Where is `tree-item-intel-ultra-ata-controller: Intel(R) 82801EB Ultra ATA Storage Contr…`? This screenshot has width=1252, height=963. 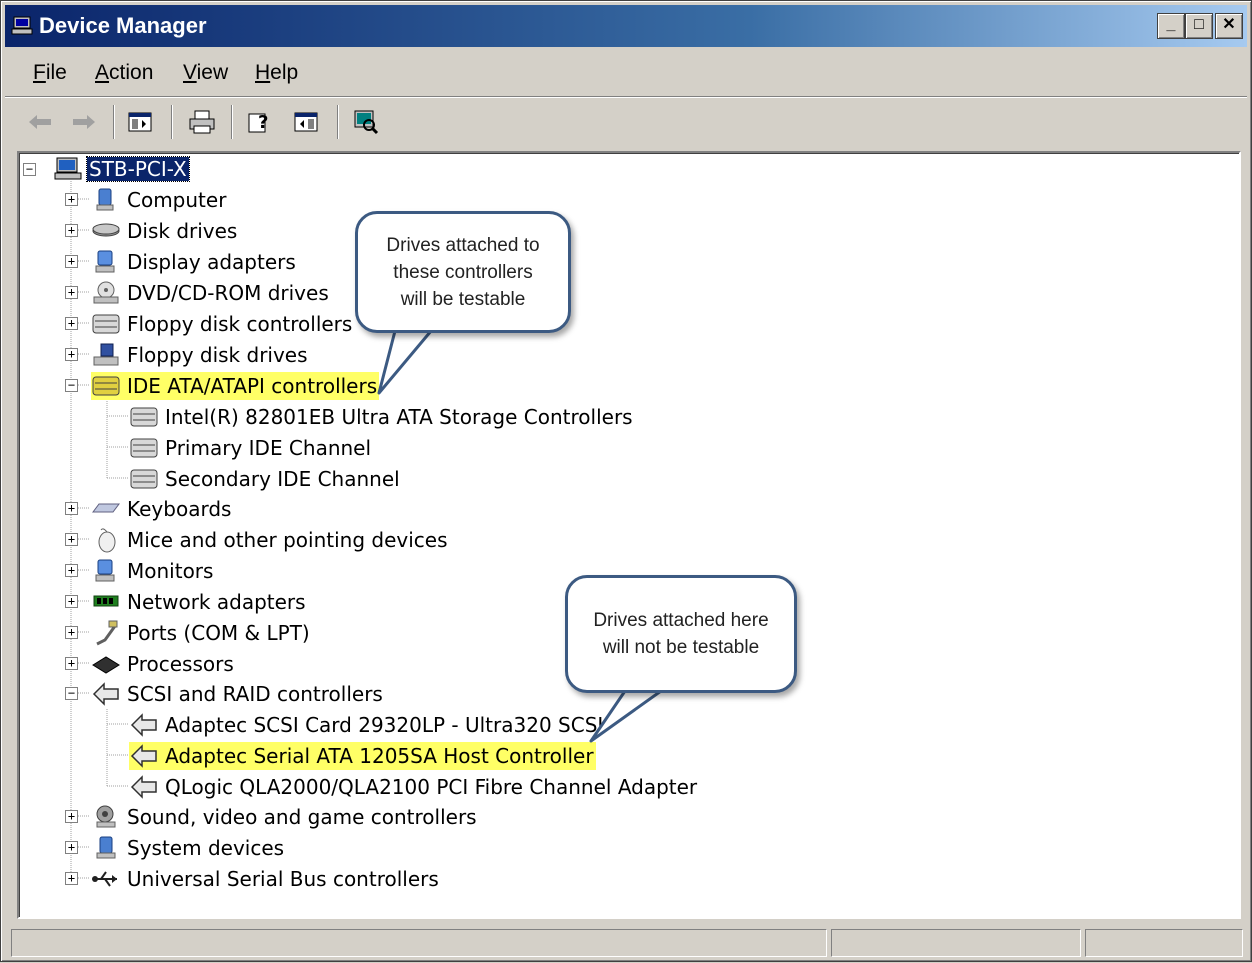
tree-item-intel-ultra-ata-controller: Intel(R) 82801EB Ultra ATA Storage Contr… is located at coordinates (382, 417).